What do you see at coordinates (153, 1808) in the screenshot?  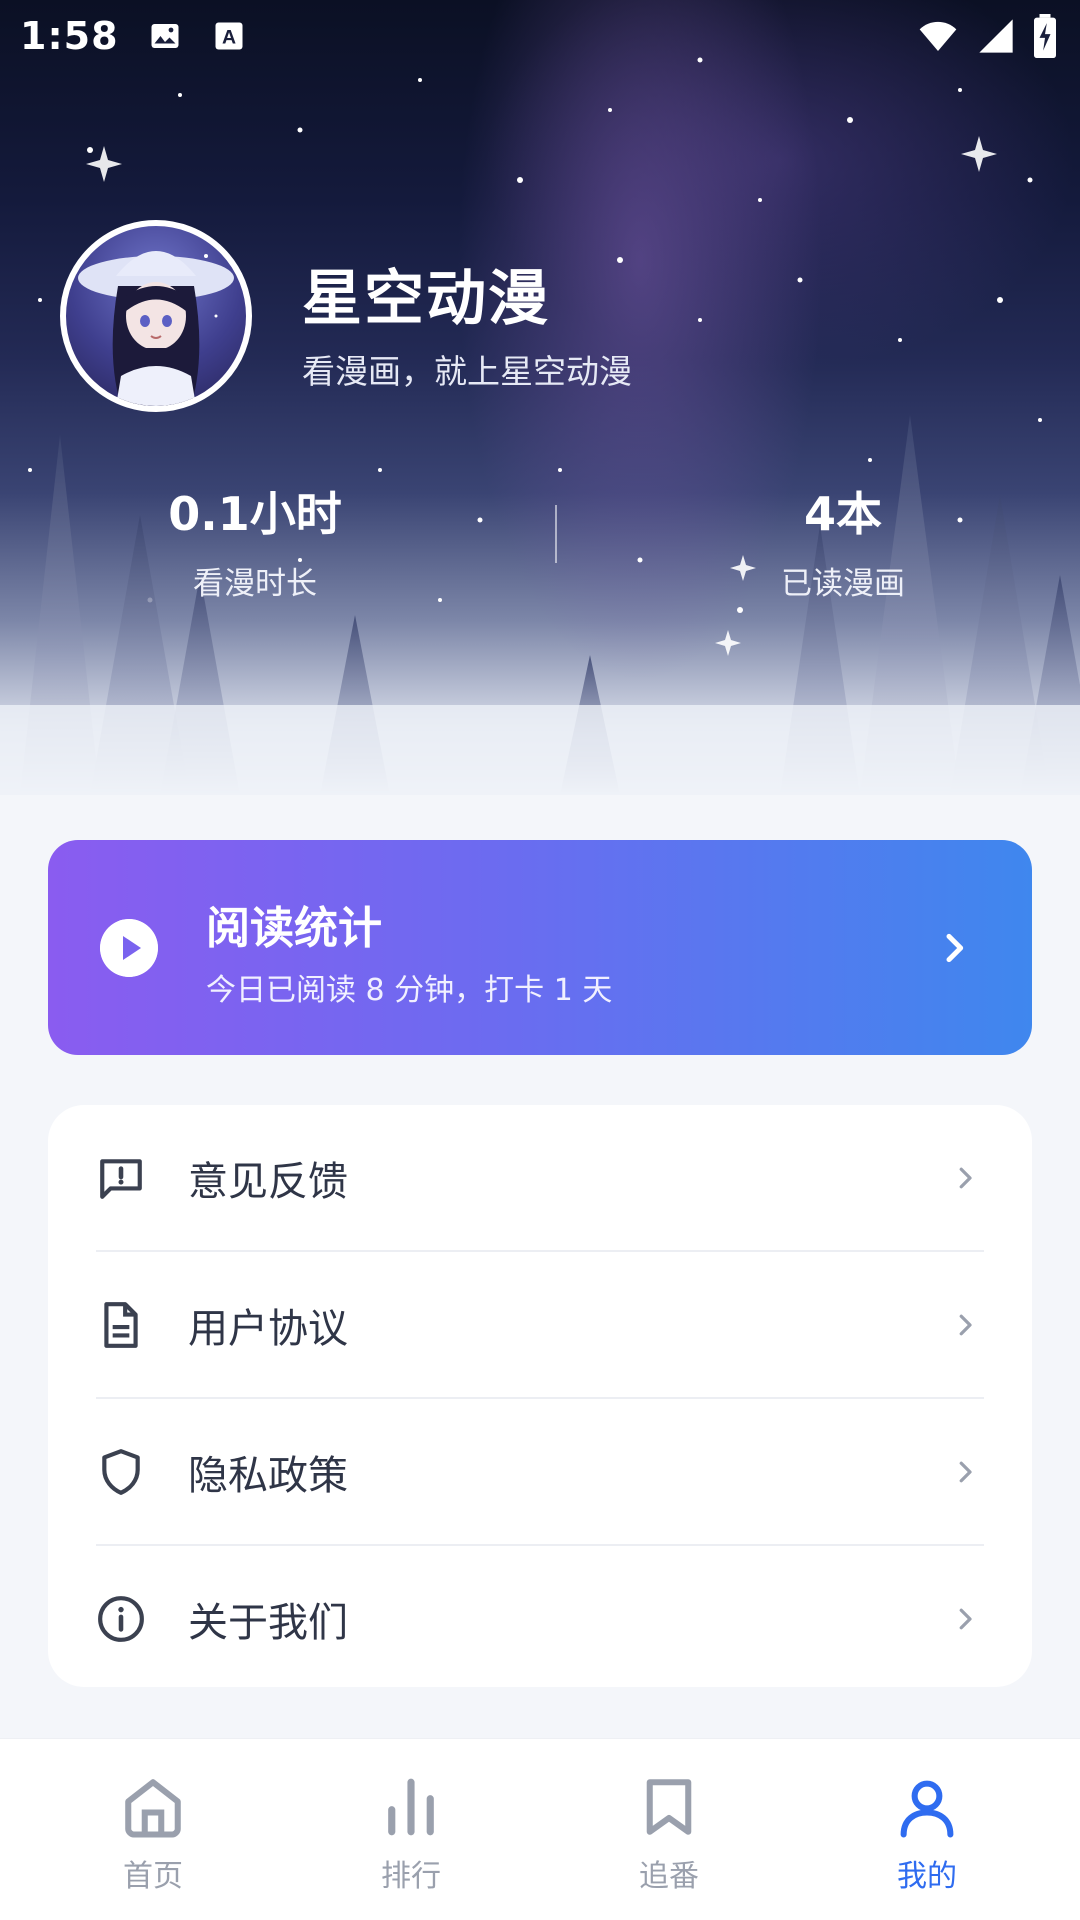 I see `home-icon` at bounding box center [153, 1808].